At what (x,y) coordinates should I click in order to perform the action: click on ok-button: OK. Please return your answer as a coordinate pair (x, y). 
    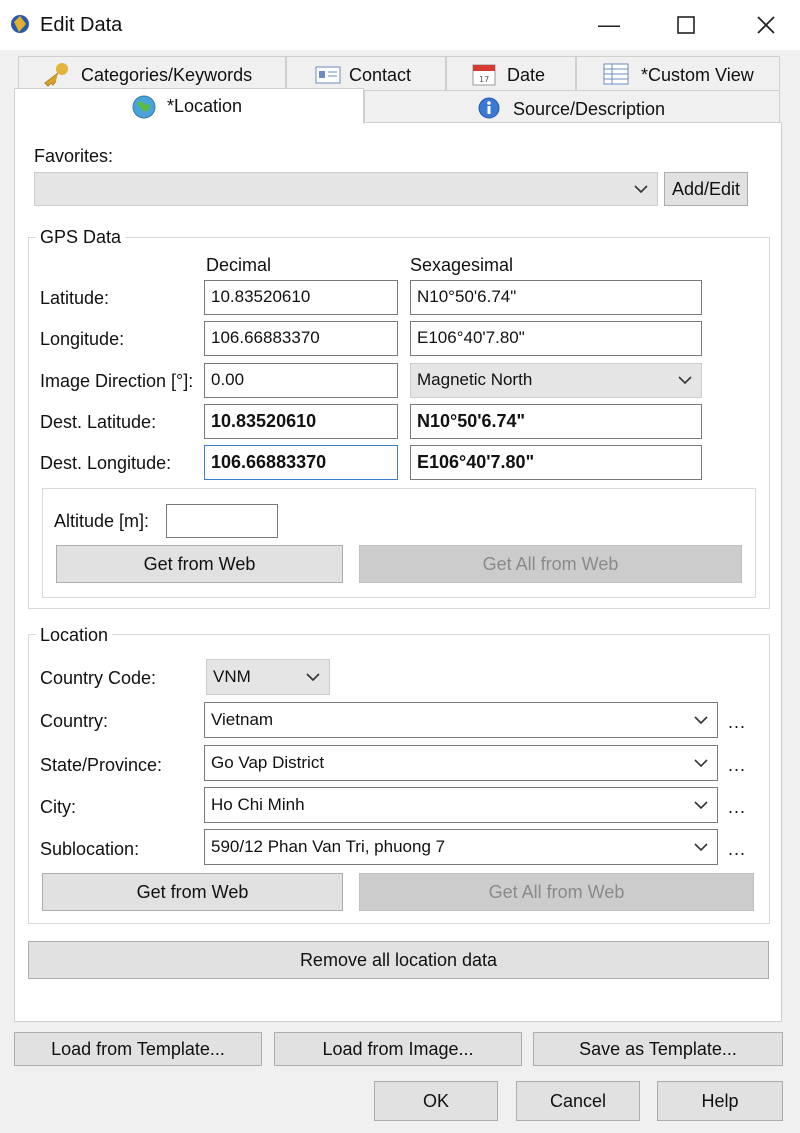
    Looking at the image, I should click on (436, 1101).